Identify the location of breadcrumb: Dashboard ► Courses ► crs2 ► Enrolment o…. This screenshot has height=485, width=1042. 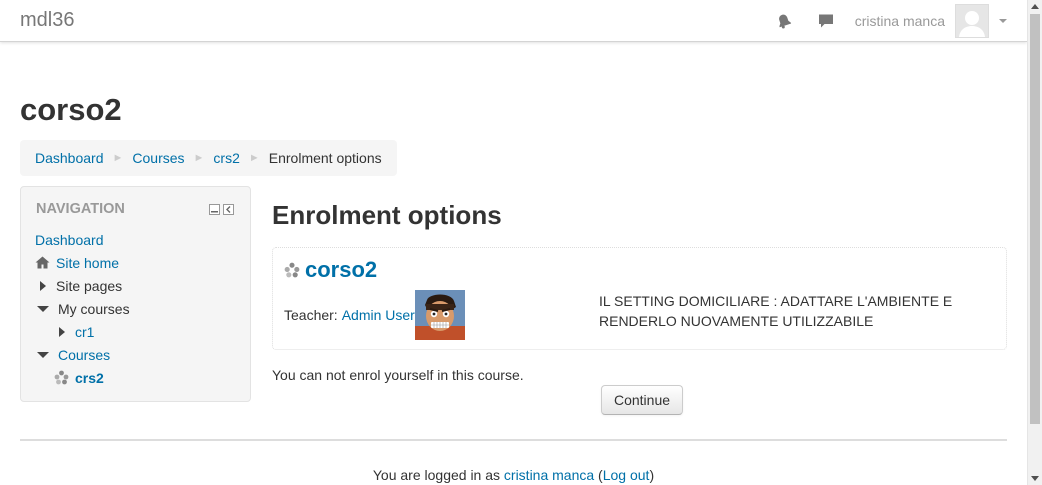
(208, 158).